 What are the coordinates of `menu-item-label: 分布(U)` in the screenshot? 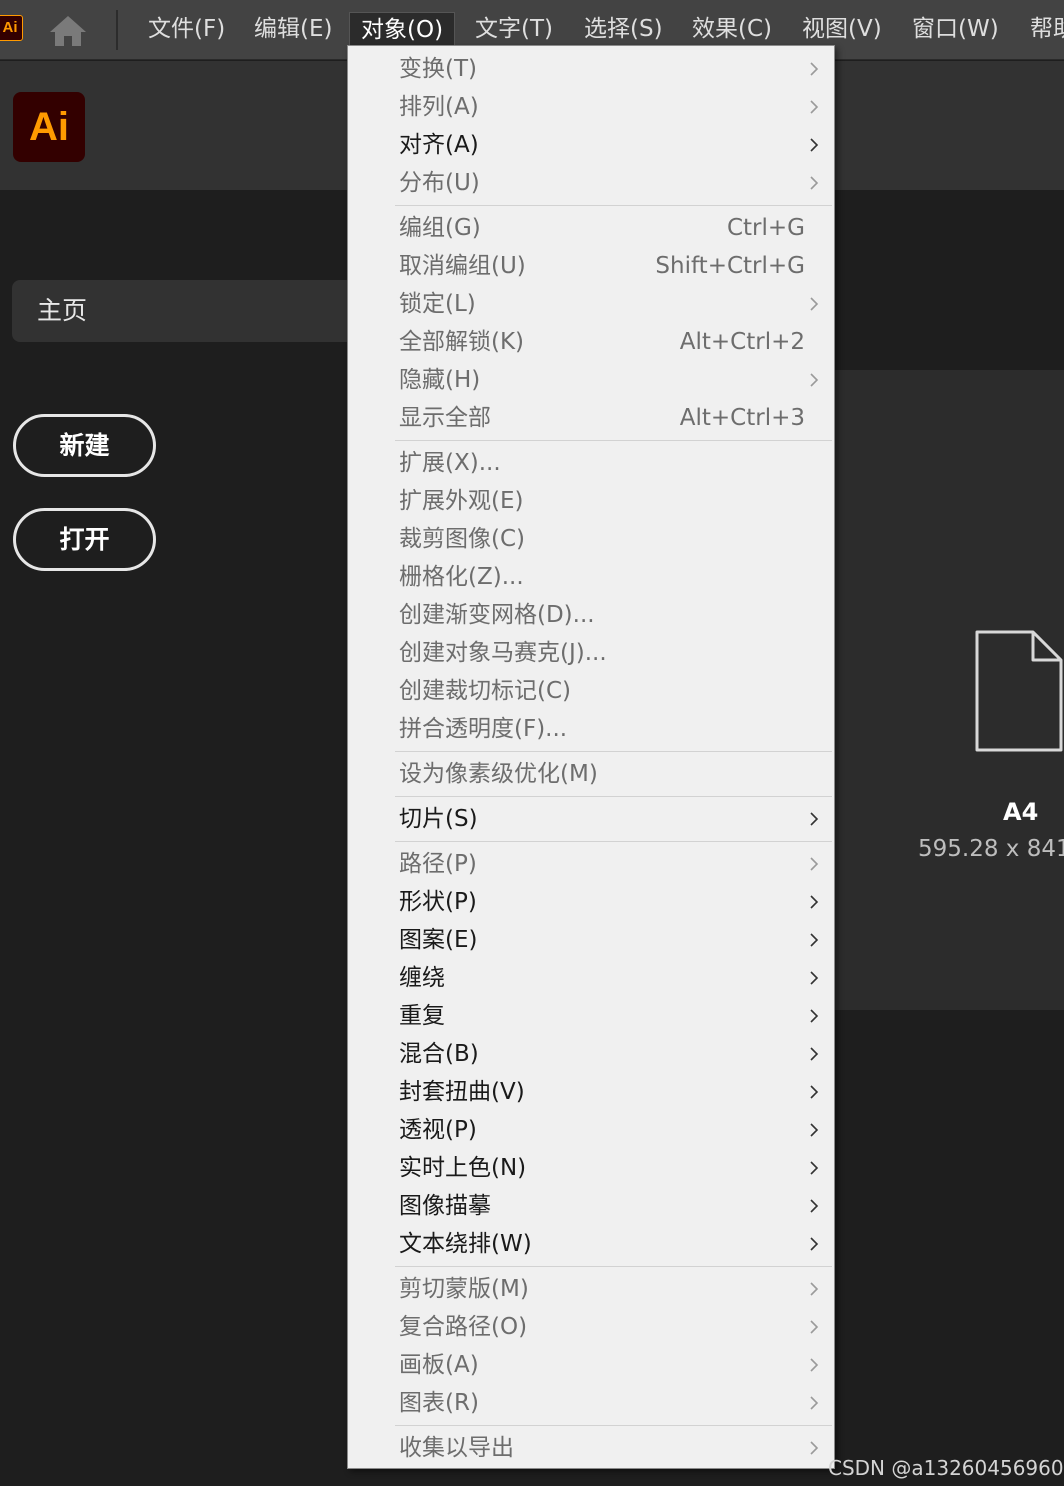 It's located at (439, 183).